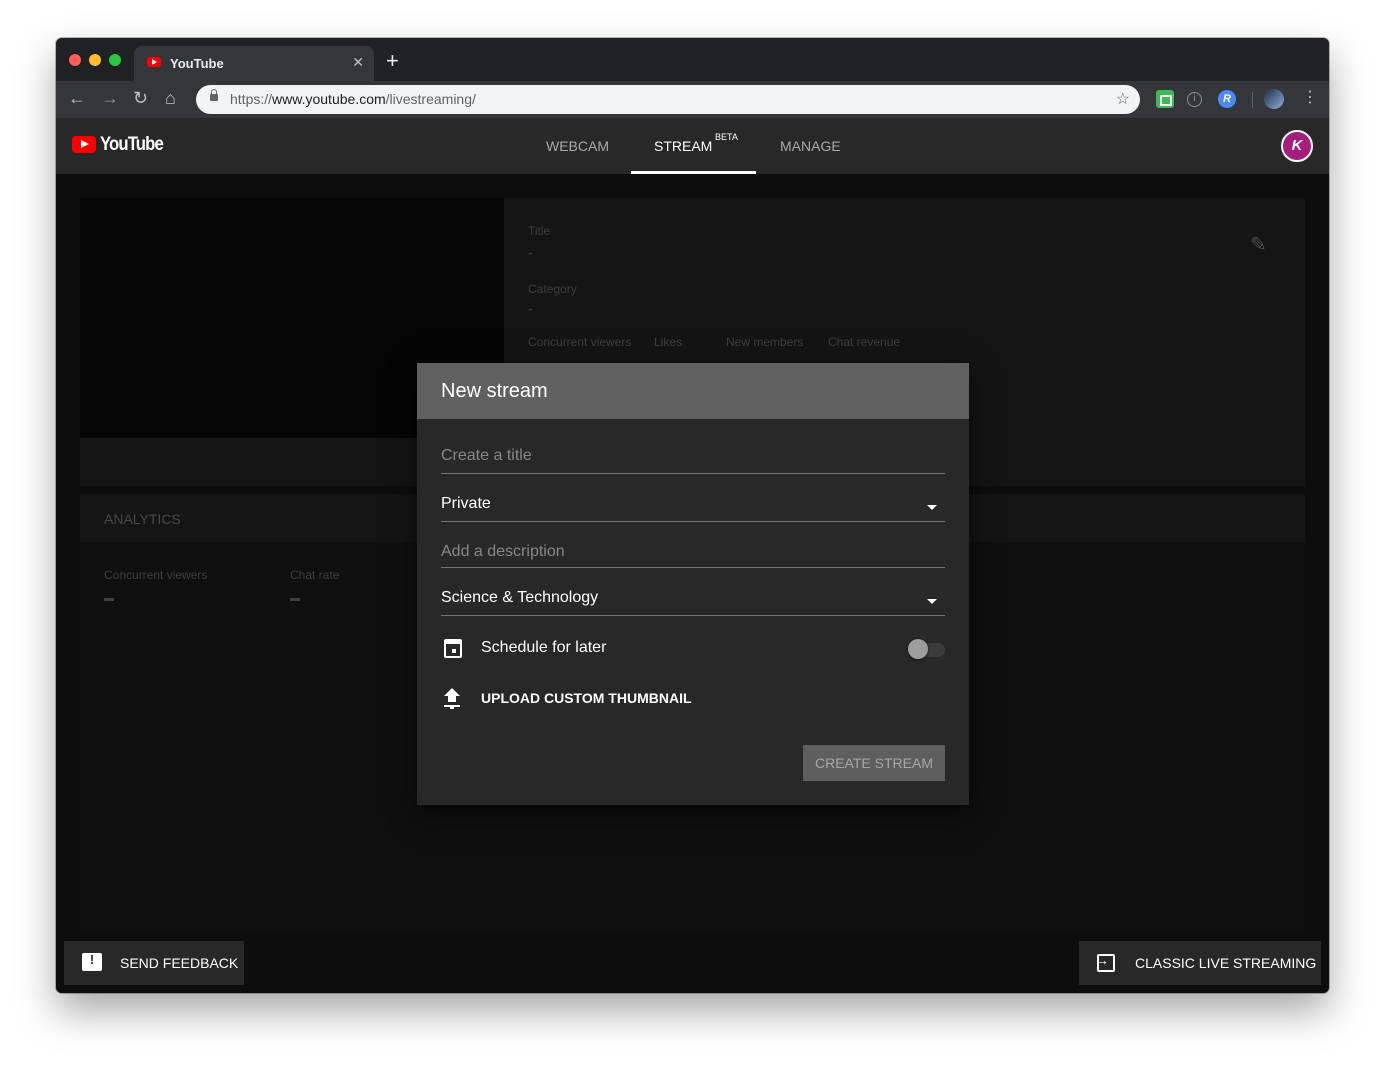 The image size is (1385, 1067). Describe the element at coordinates (577, 146) in the screenshot. I see `tab-webcam: WEBCAM` at that location.